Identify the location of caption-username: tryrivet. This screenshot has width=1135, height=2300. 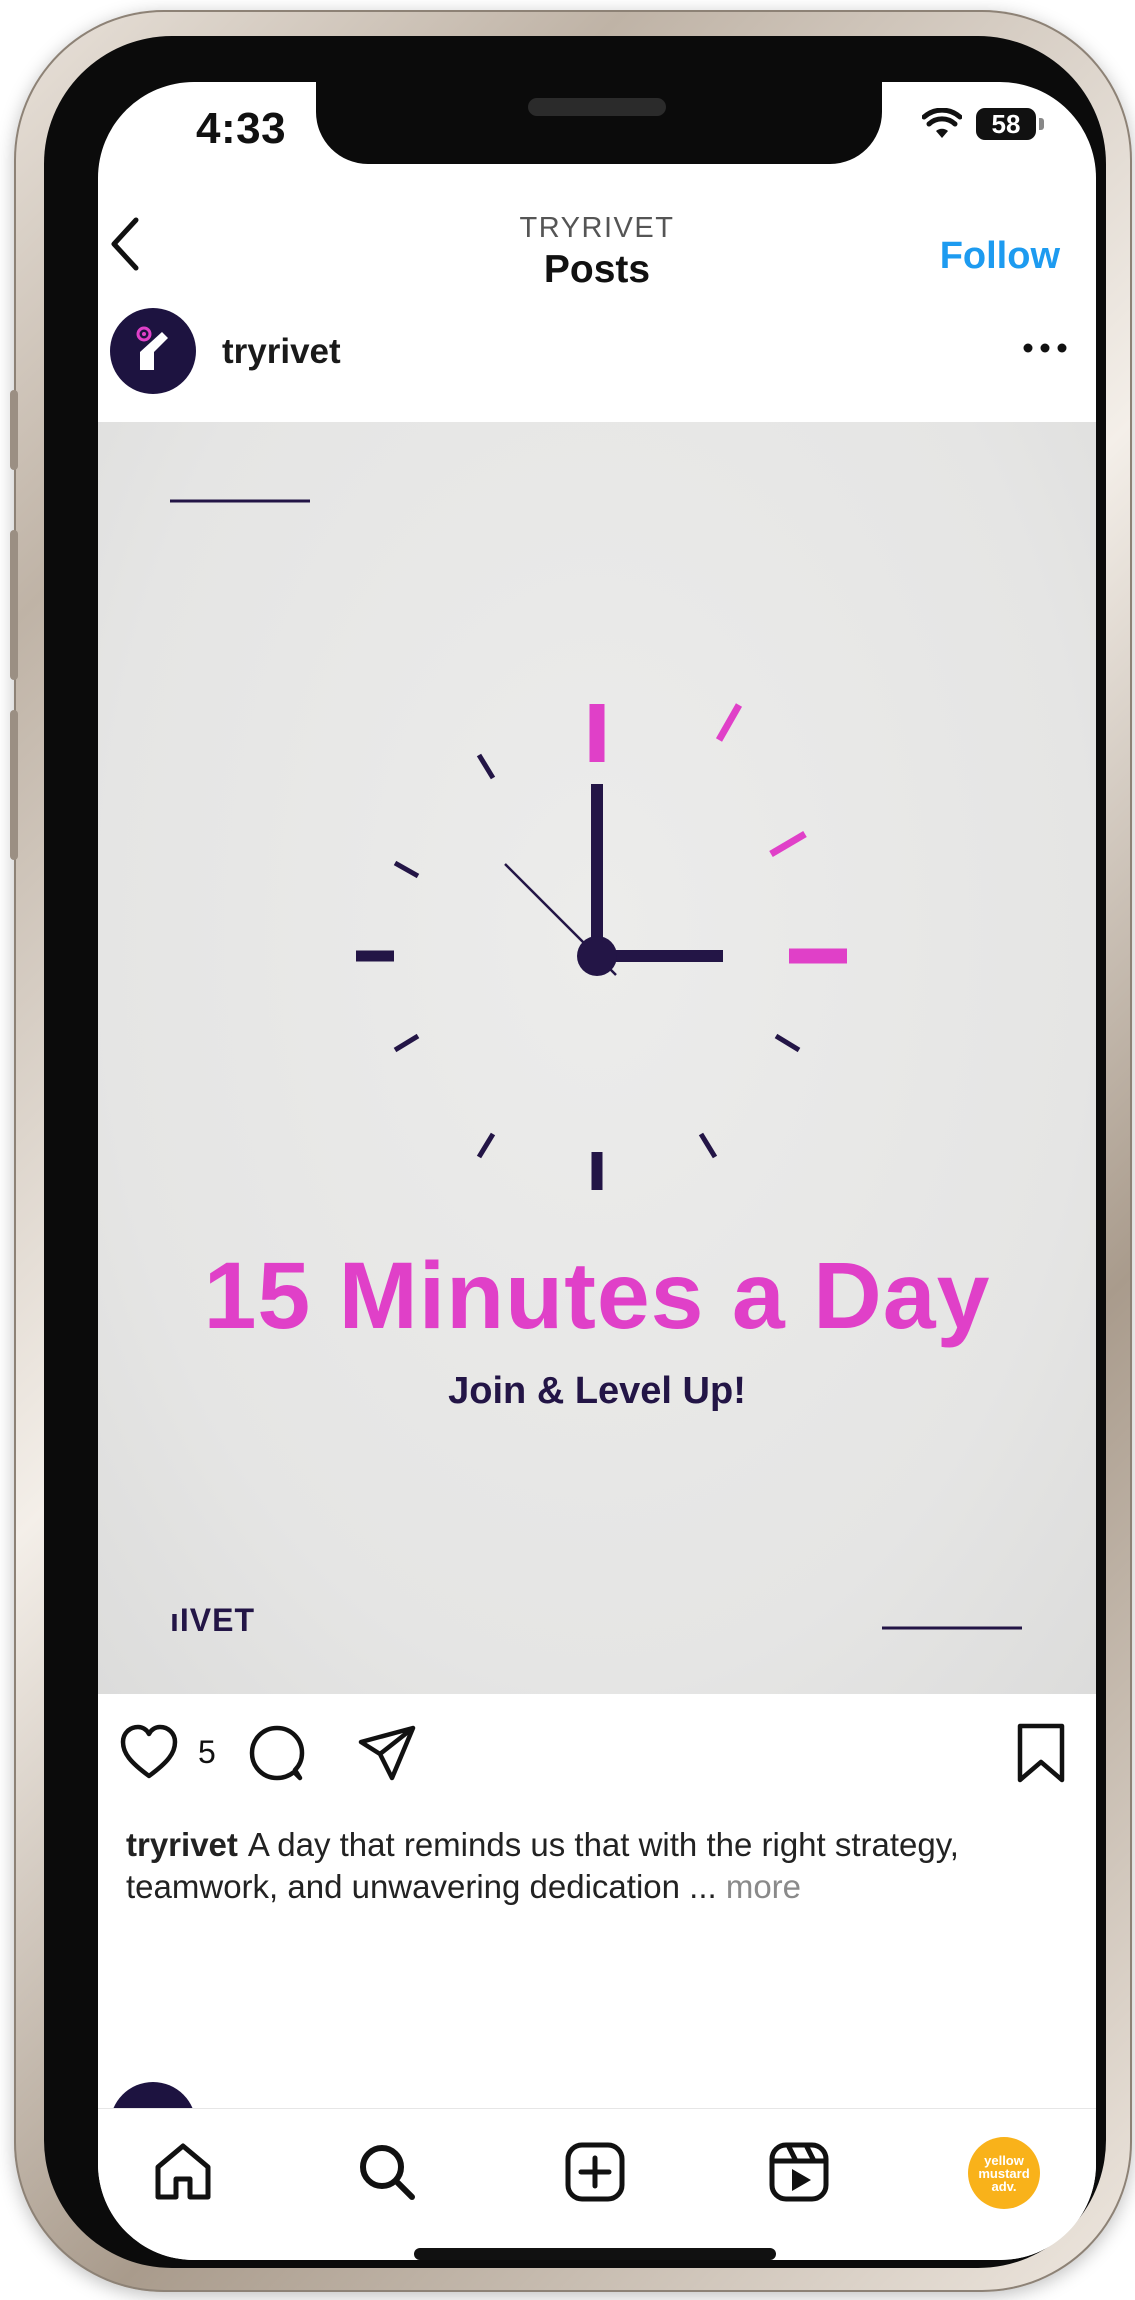
(182, 1844).